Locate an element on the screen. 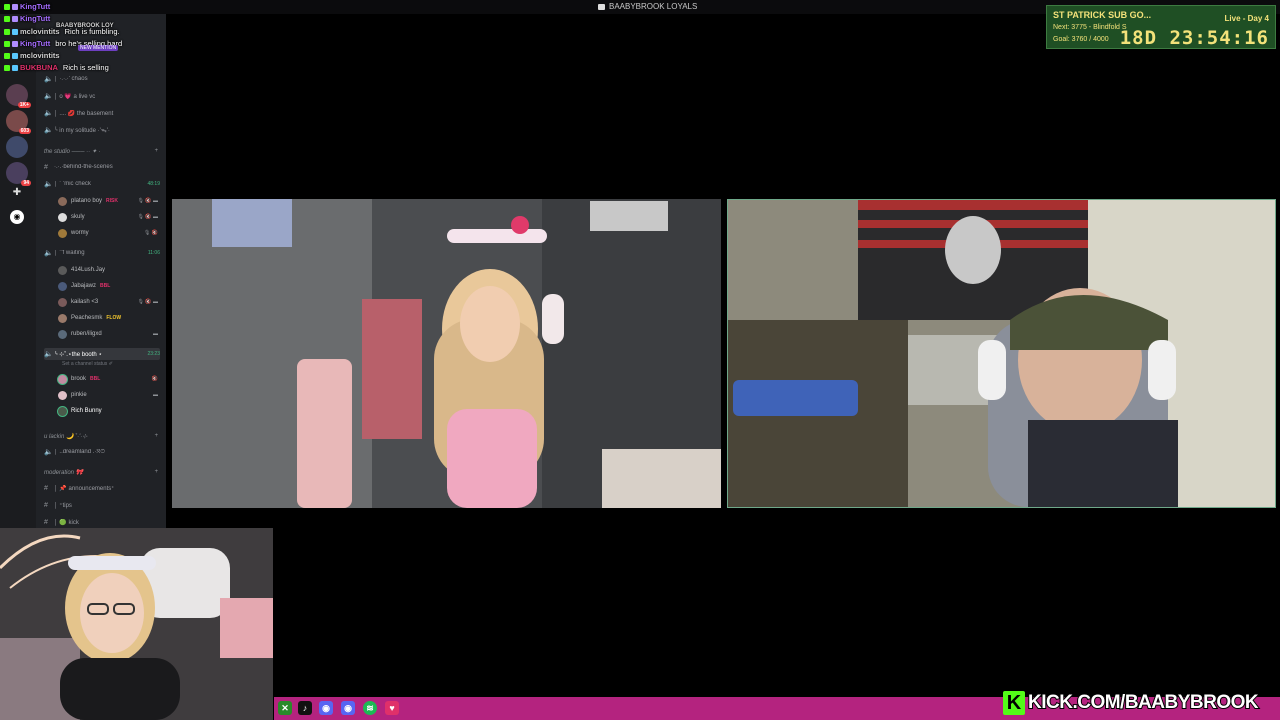 The width and height of the screenshot is (1280, 720). chat-message: mclovintits Rich is fumbling. is located at coordinates (62, 31).